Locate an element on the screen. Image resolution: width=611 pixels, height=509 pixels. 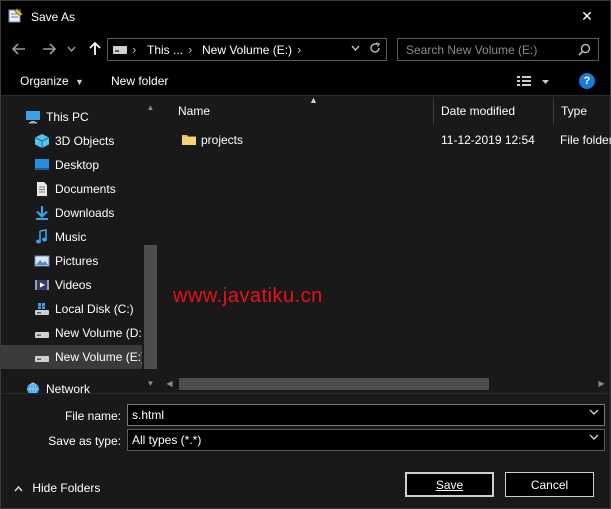
cancel-button: Cancel is located at coordinates (549, 484).